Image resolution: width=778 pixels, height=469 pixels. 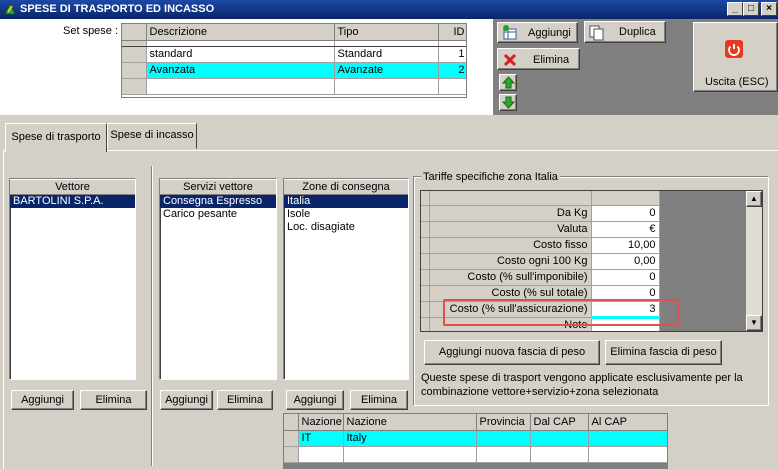 What do you see at coordinates (72, 279) in the screenshot?
I see `vettore-list: Vettore BARTOLINI S.P.A.` at bounding box center [72, 279].